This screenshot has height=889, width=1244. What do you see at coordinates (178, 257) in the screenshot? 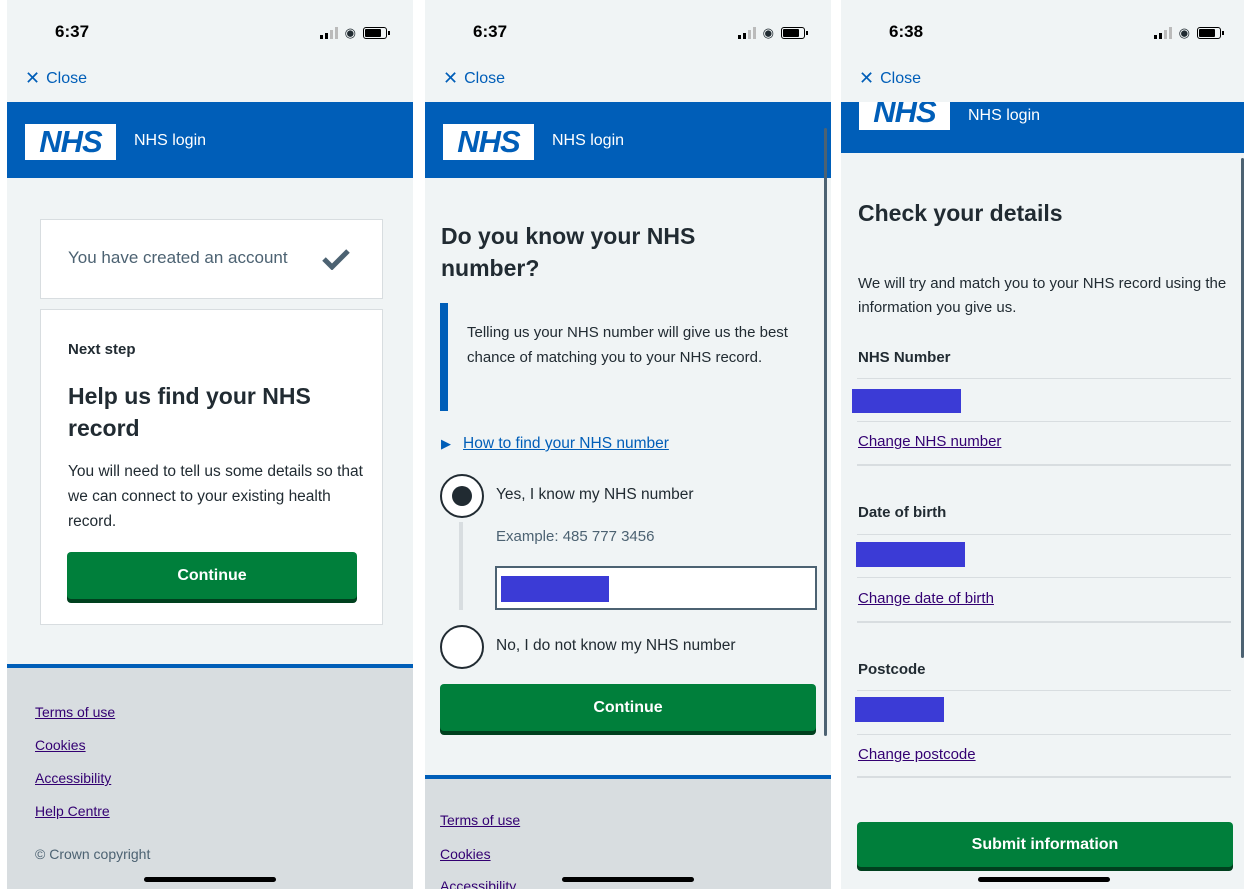
I see `account-created-text: You have created an account` at bounding box center [178, 257].